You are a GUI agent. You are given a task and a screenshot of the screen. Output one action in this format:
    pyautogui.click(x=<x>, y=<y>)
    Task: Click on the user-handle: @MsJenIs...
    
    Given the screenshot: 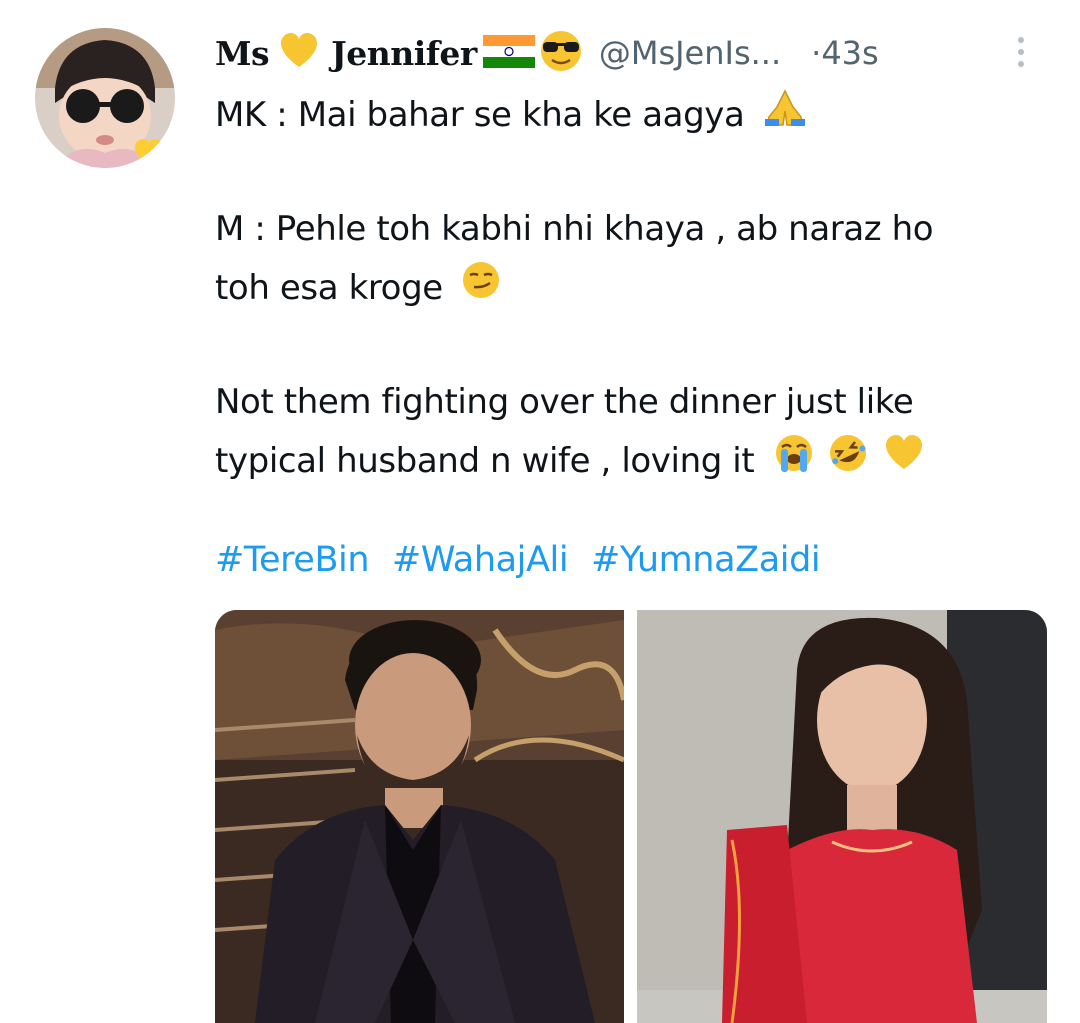 What is the action you would take?
    pyautogui.click(x=690, y=53)
    